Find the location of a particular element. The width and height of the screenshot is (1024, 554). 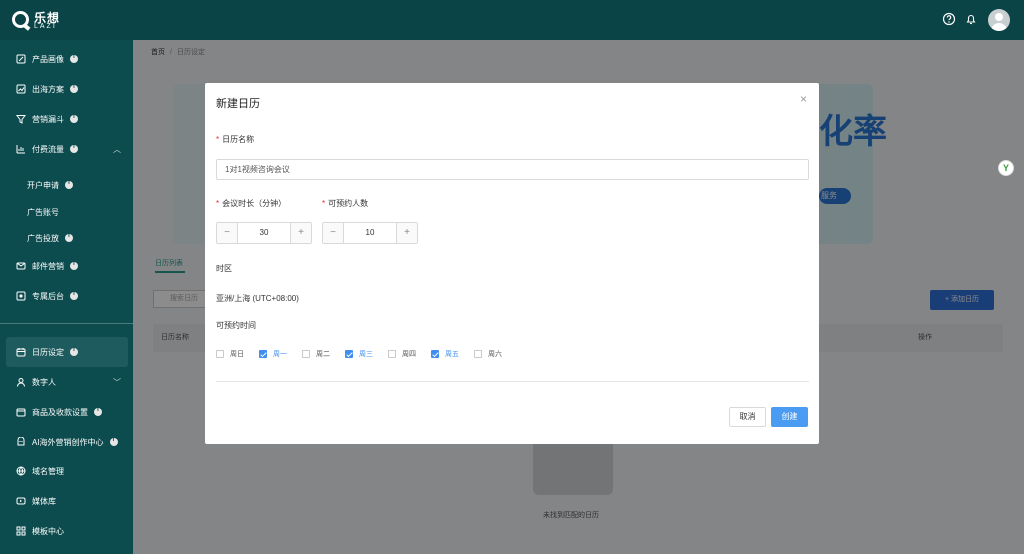

sidebar-item-label: 商品及收款设置 is located at coordinates (60, 412).